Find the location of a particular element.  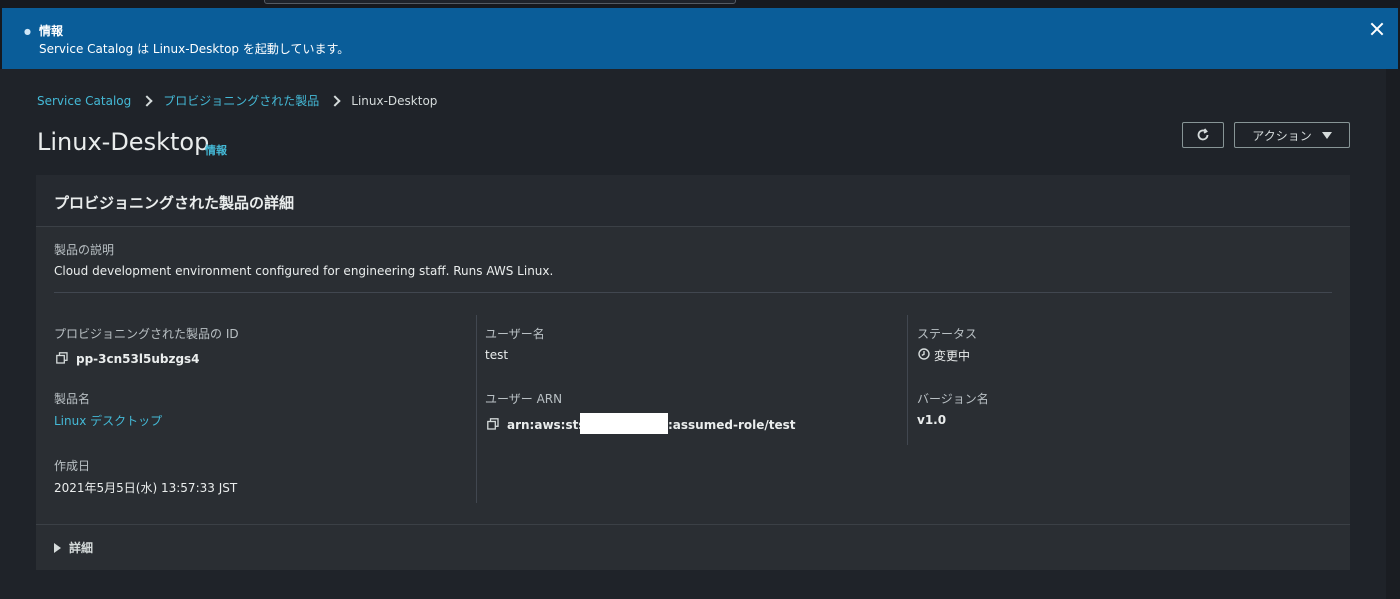

refresh-icon is located at coordinates (1203, 134).